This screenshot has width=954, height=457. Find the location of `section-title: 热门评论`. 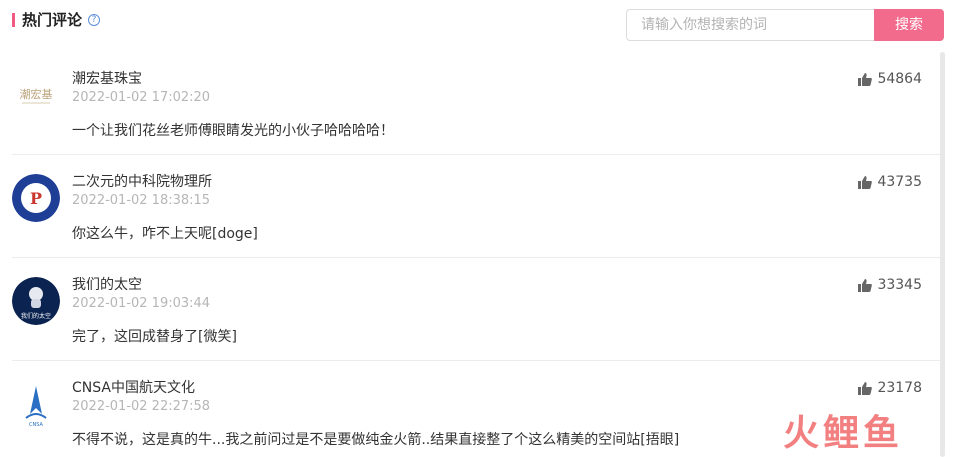

section-title: 热门评论 is located at coordinates (52, 20).